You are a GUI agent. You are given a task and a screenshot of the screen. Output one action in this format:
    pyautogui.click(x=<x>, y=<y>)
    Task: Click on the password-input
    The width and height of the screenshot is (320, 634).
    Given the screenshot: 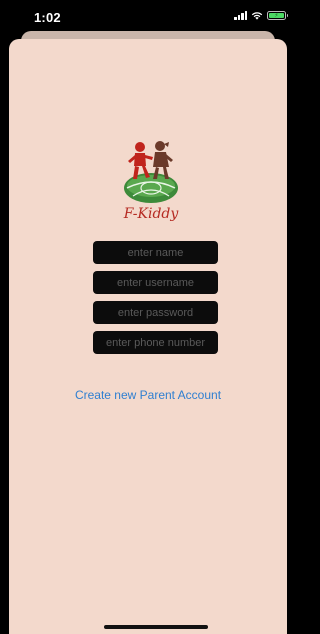 What is the action you would take?
    pyautogui.click(x=155, y=312)
    